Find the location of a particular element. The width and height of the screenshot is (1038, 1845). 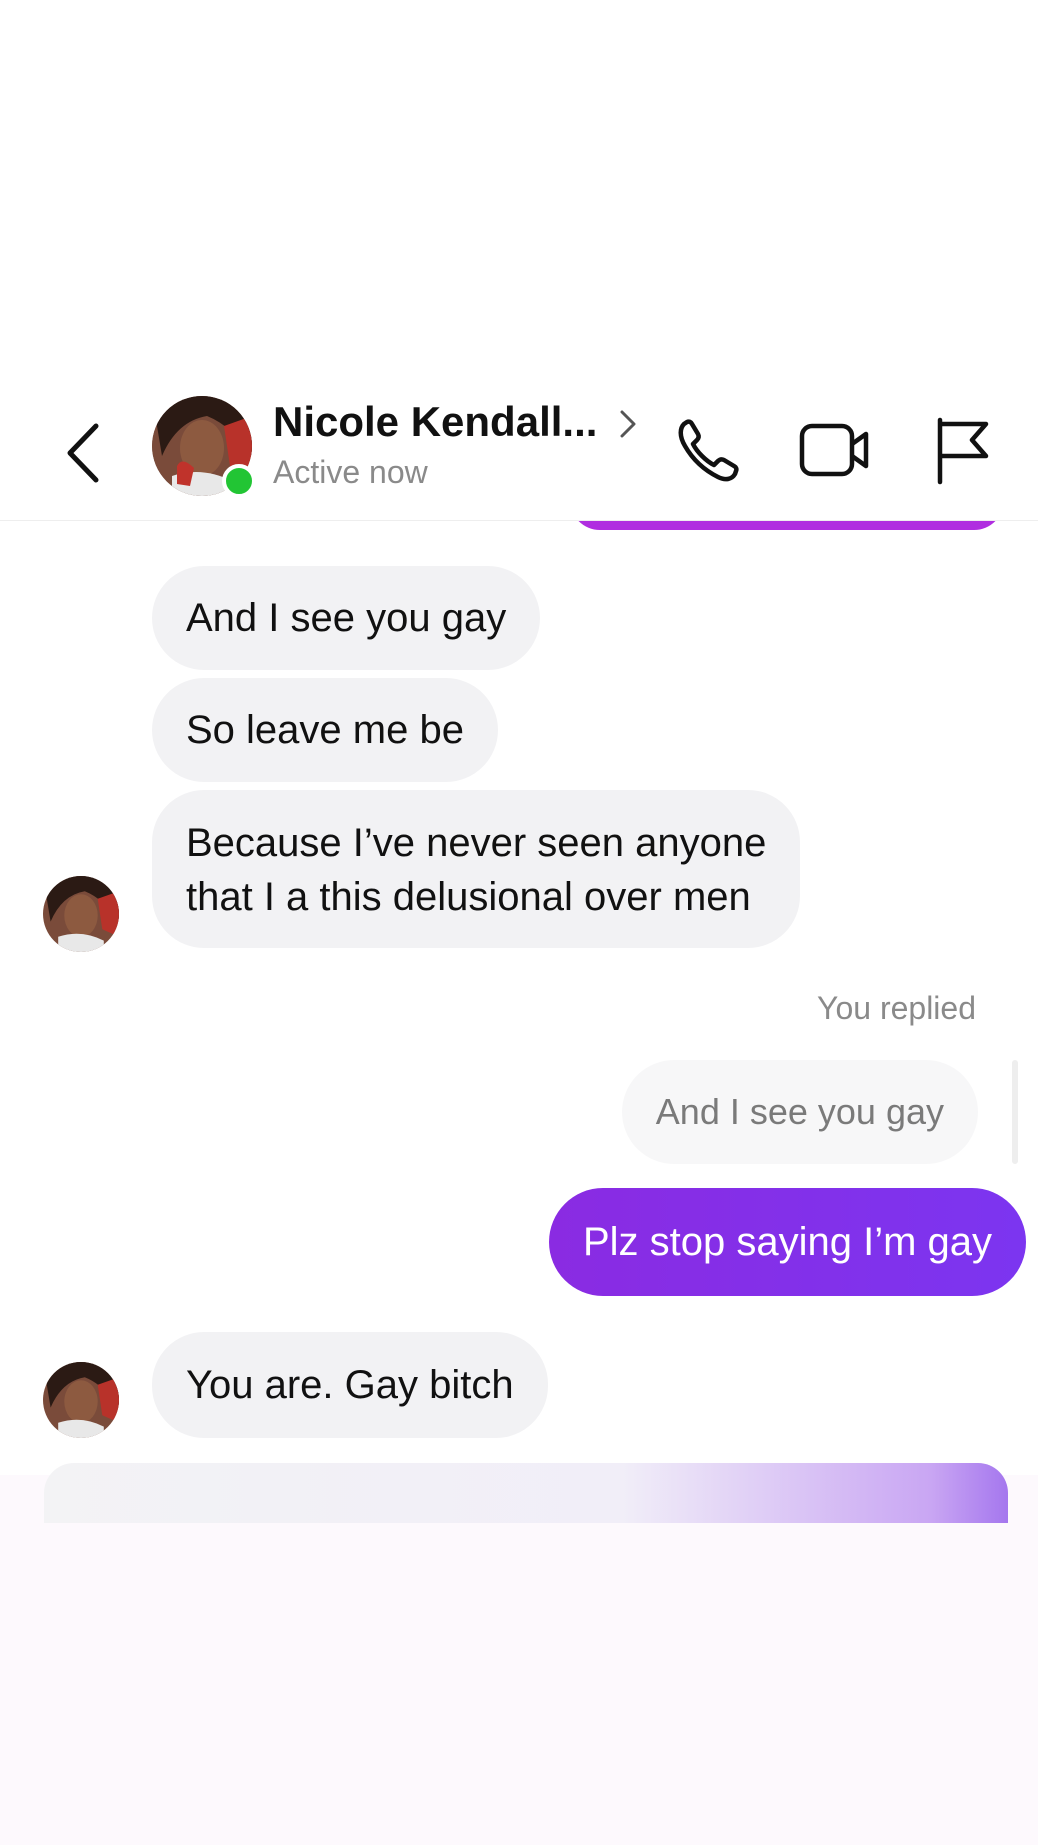

online-indicator is located at coordinates (239, 481).